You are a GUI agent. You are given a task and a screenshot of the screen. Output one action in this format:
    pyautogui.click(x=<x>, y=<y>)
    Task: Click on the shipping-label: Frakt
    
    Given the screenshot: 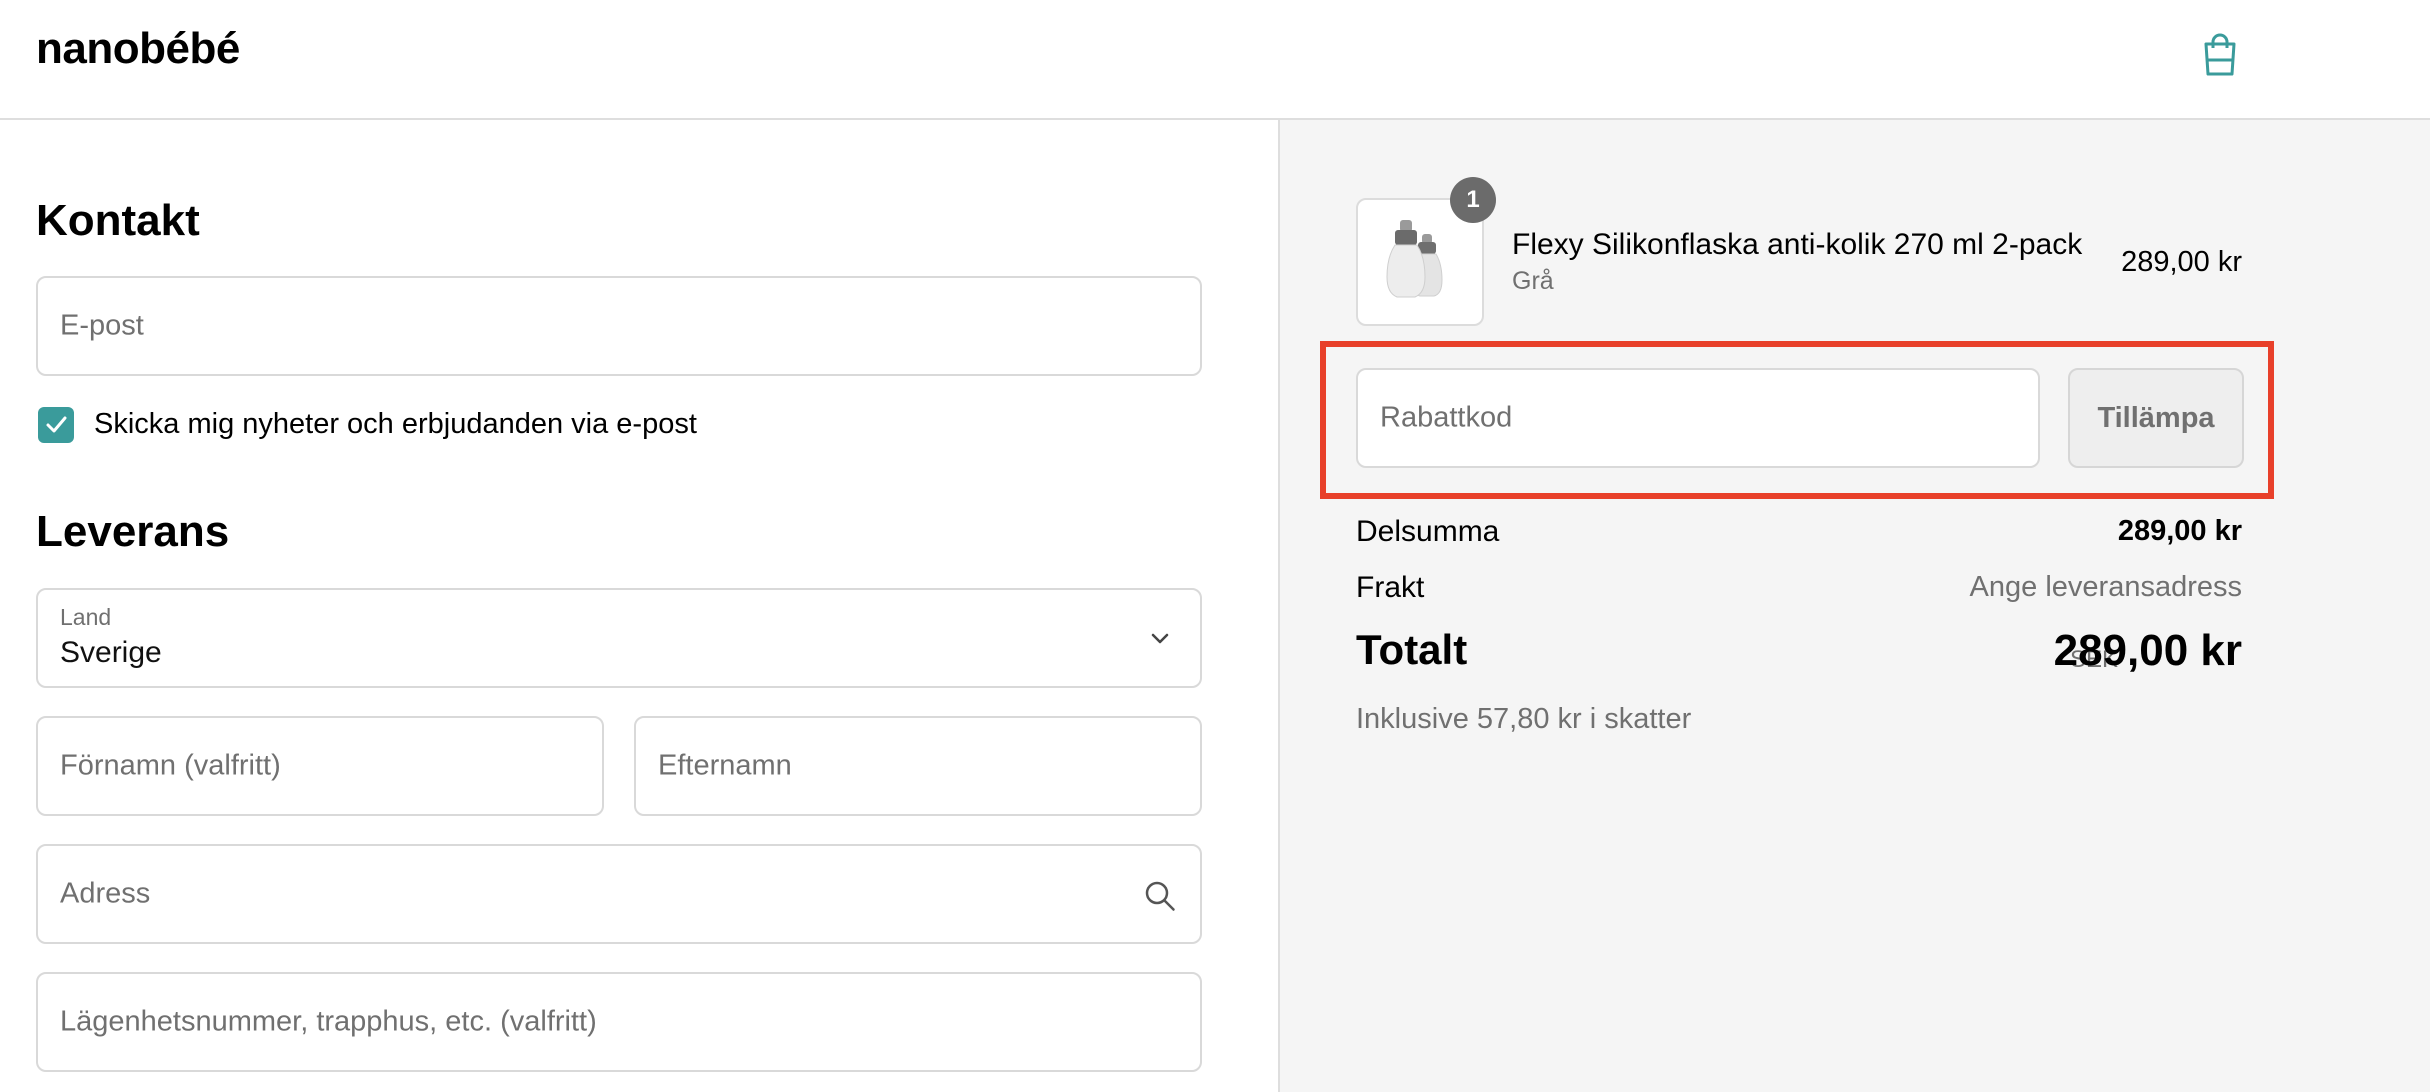 What is the action you would take?
    pyautogui.click(x=1390, y=587)
    